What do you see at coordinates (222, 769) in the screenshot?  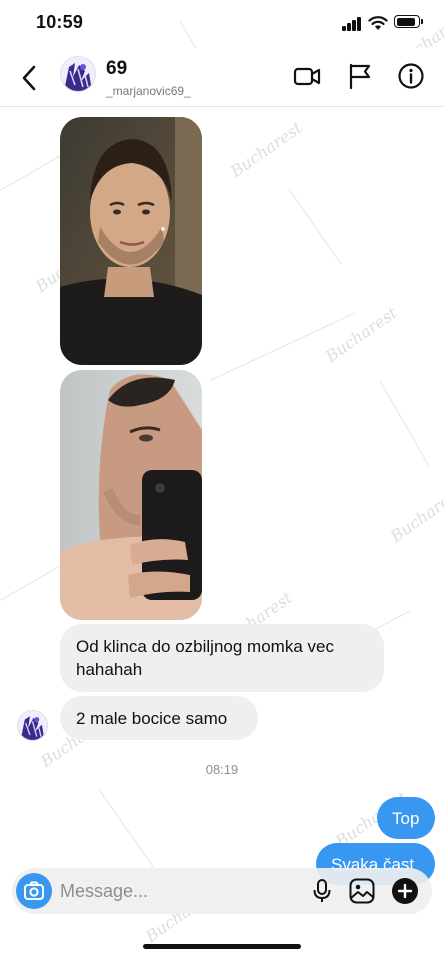 I see `message-timestamp: 08:19` at bounding box center [222, 769].